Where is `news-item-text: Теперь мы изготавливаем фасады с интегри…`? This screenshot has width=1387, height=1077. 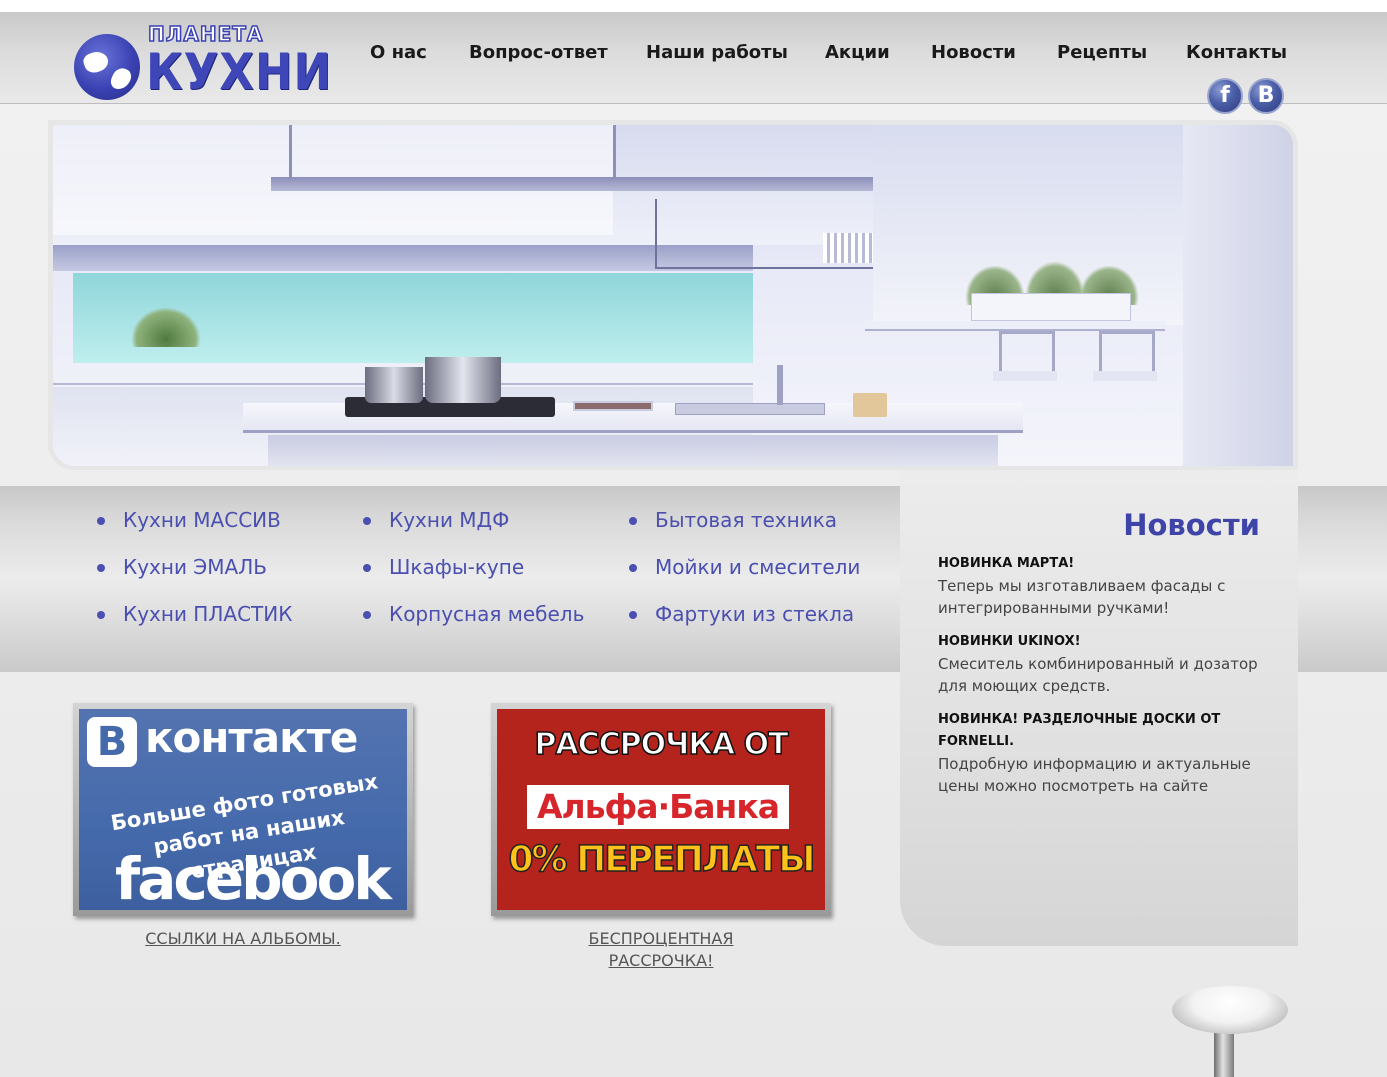 news-item-text: Теперь мы изготавливаем фасады с интегри… is located at coordinates (1082, 597).